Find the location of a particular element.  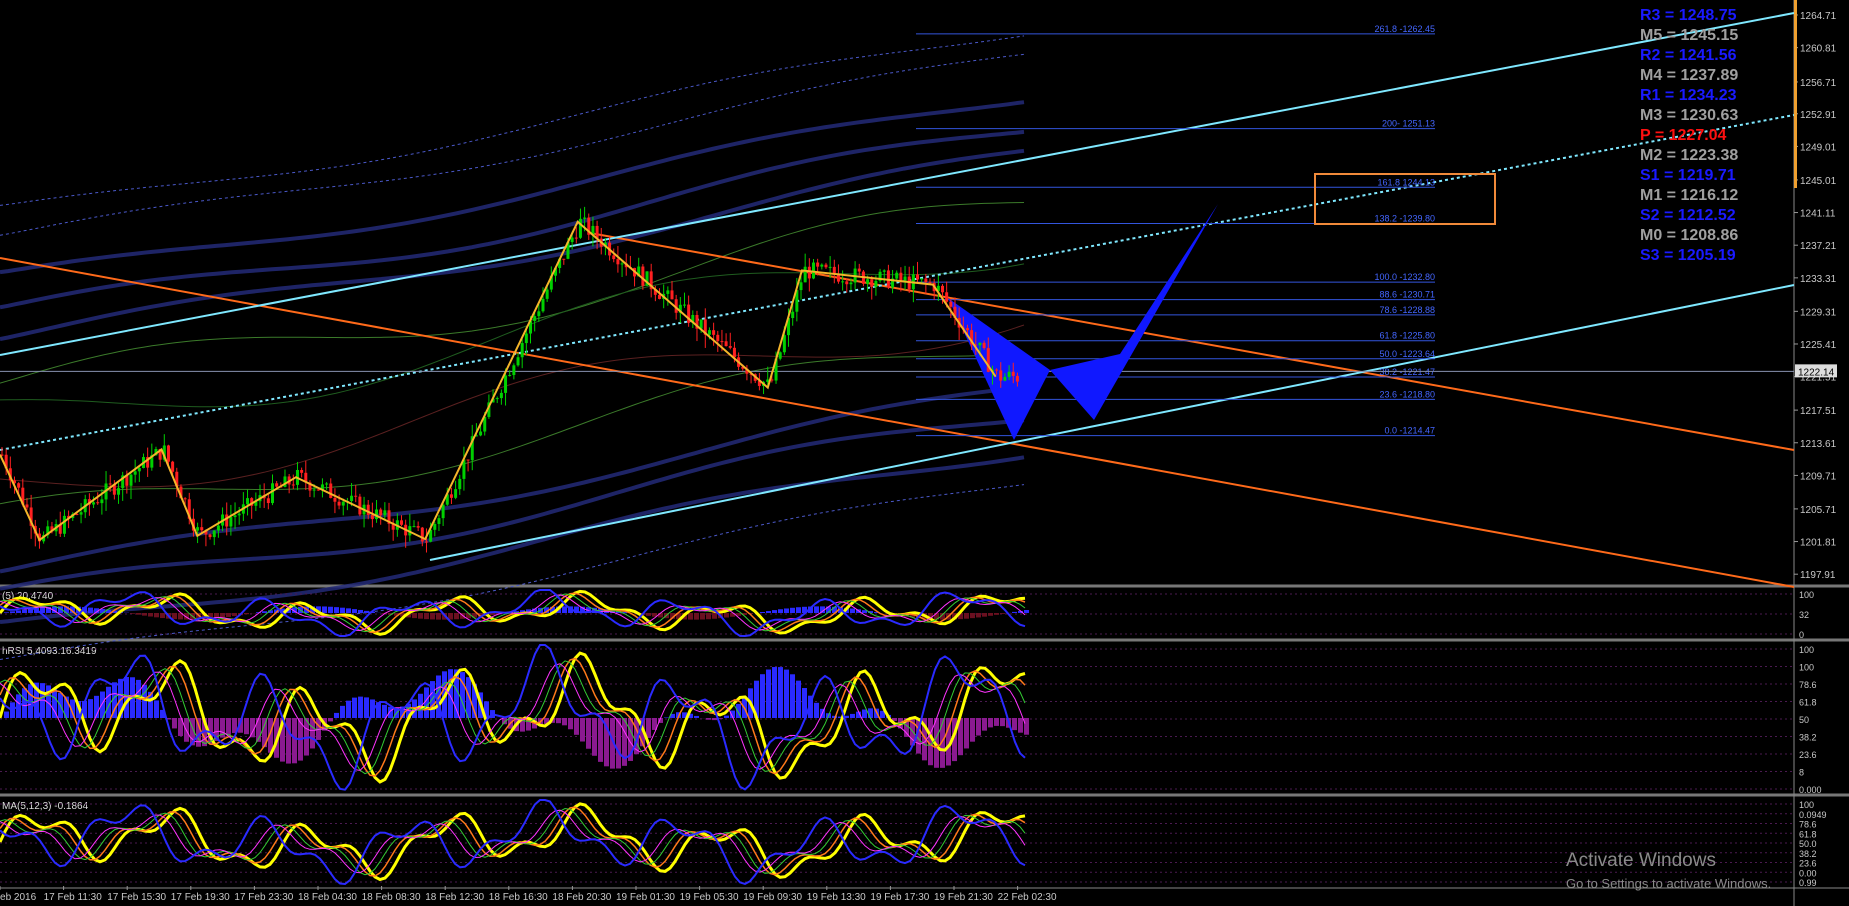

pivot-level: M3 = 1230.63 is located at coordinates (1689, 115).